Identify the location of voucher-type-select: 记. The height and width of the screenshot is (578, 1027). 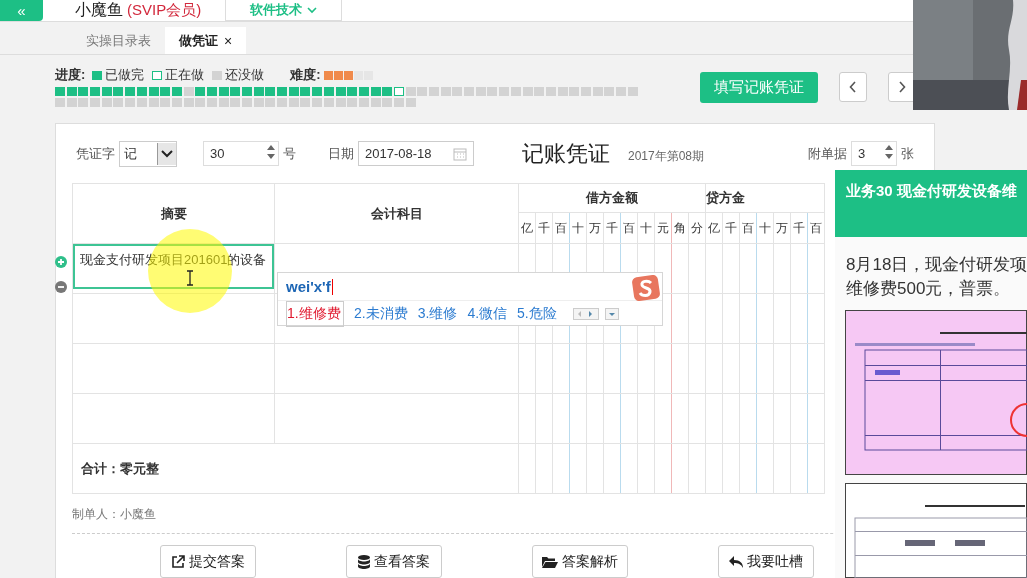
(148, 153).